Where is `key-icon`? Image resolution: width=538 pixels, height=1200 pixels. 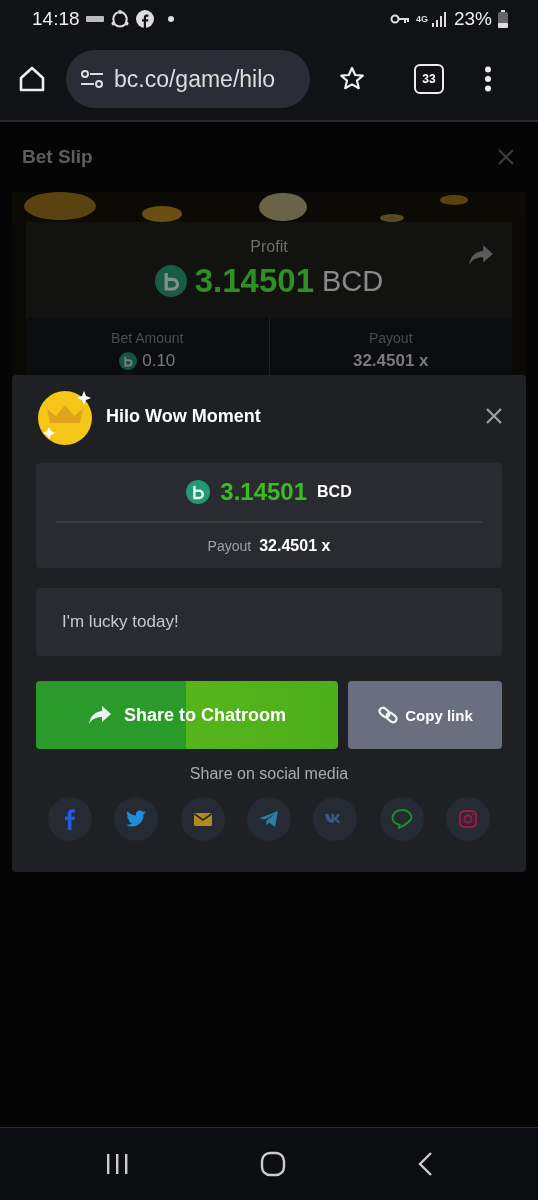 key-icon is located at coordinates (399, 19).